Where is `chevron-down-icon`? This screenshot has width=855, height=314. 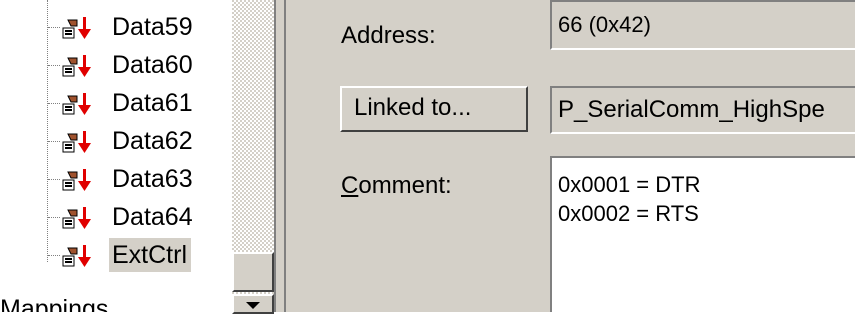 chevron-down-icon is located at coordinates (253, 305).